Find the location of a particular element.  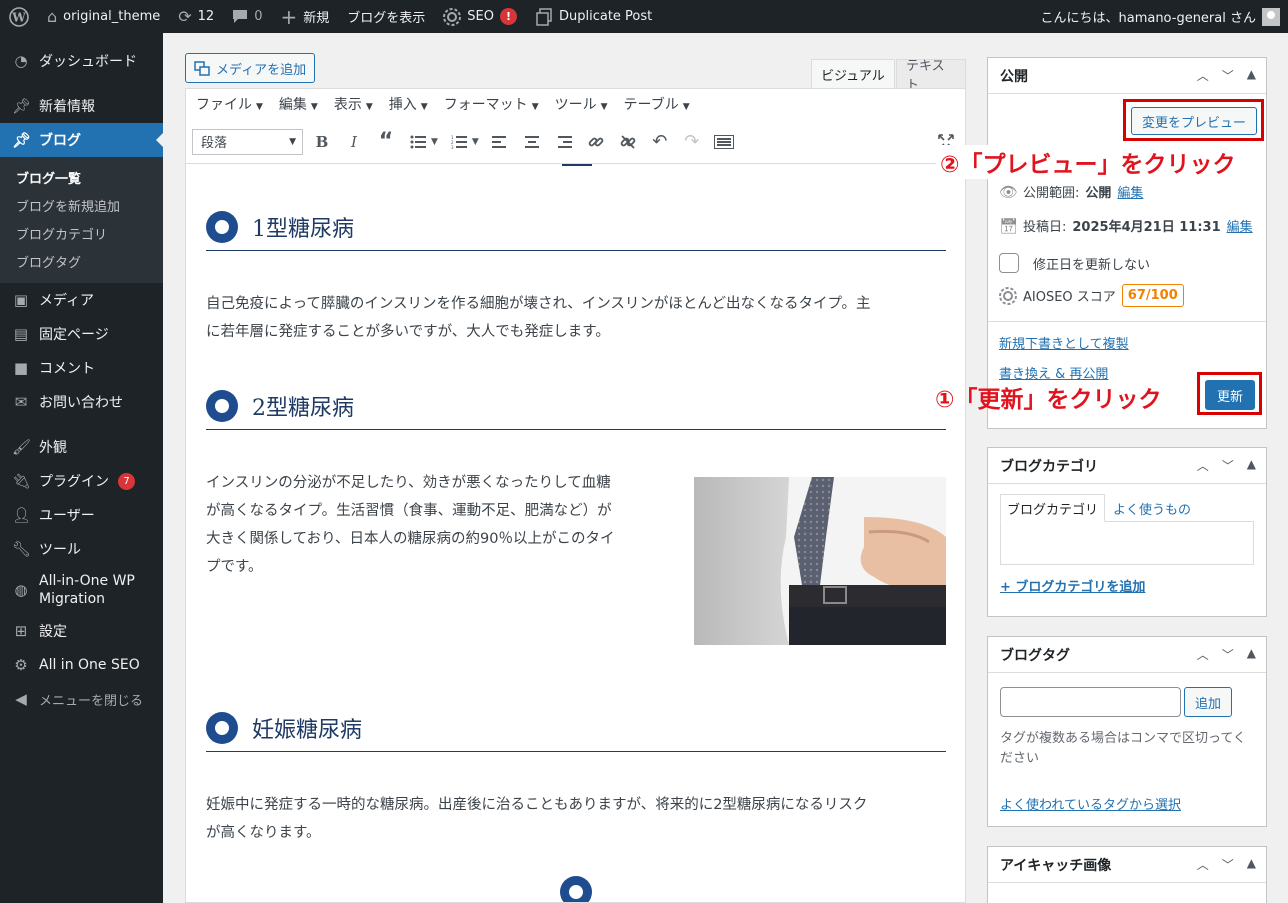

submenu-blog-category: ブログカテゴリ is located at coordinates (81, 233).